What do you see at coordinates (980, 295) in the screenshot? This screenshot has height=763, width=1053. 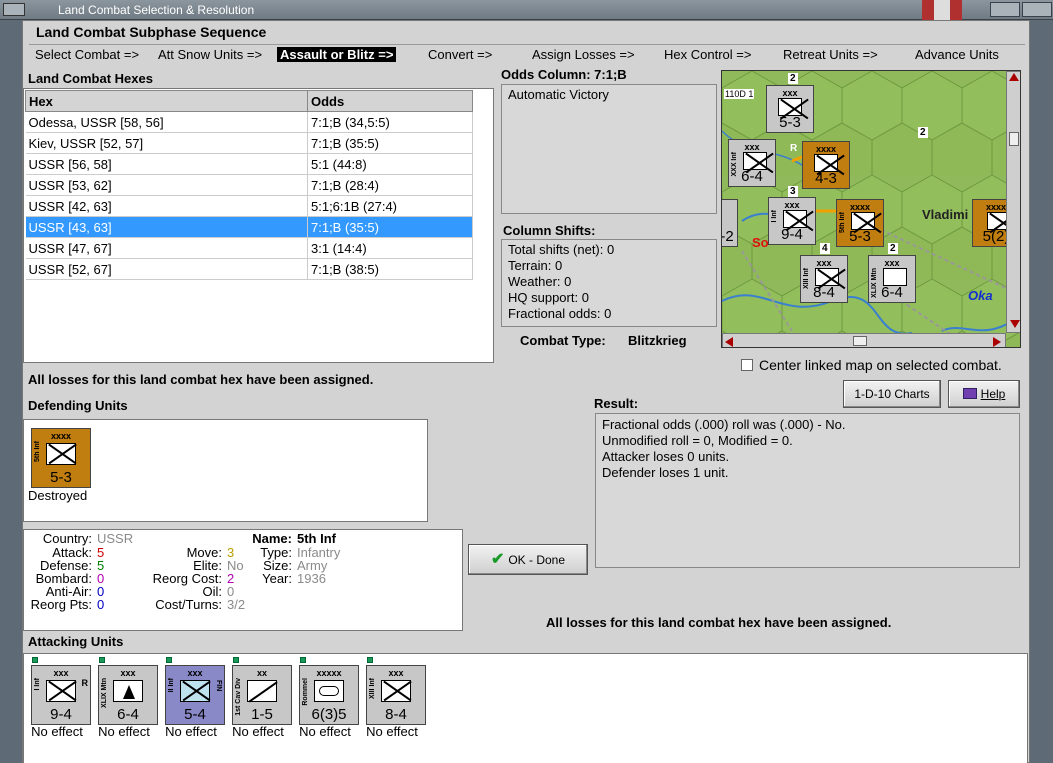 I see `map-place-label: Oka` at bounding box center [980, 295].